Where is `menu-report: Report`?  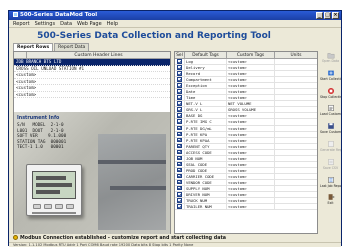 menu-report: Report is located at coordinates (21, 23).